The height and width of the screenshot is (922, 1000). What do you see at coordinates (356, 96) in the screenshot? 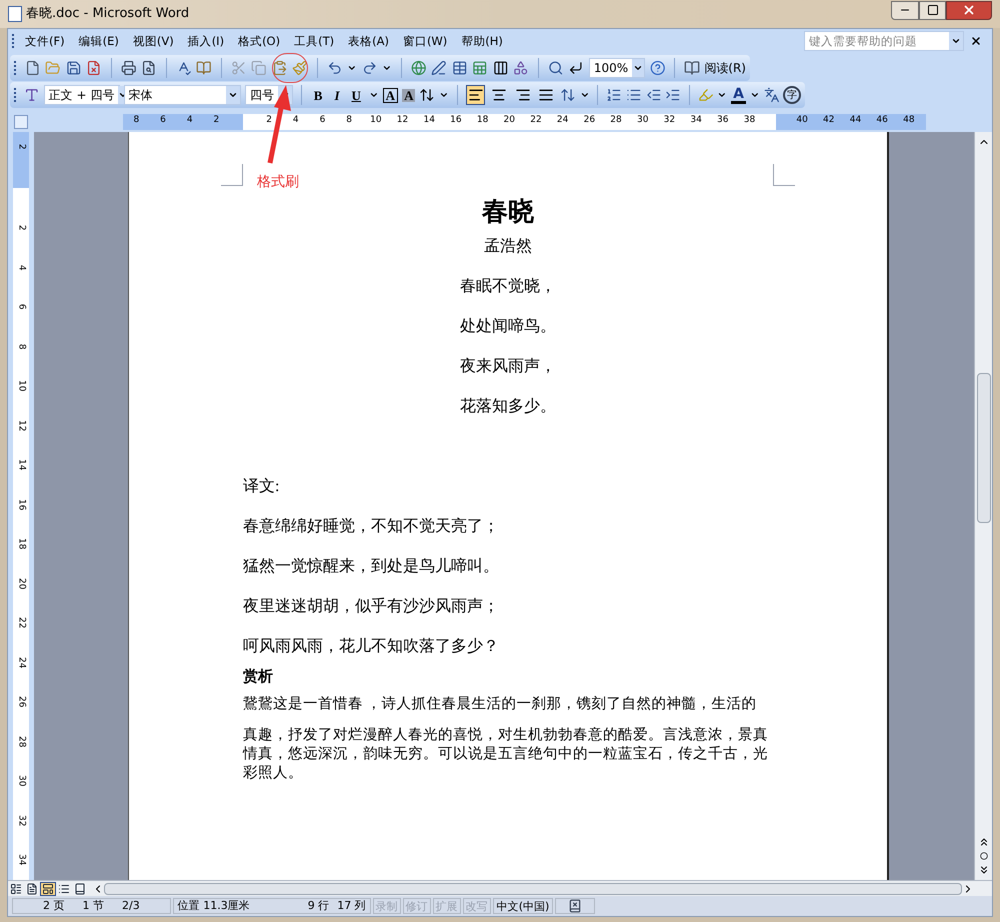
I see `underline-button: U` at bounding box center [356, 96].